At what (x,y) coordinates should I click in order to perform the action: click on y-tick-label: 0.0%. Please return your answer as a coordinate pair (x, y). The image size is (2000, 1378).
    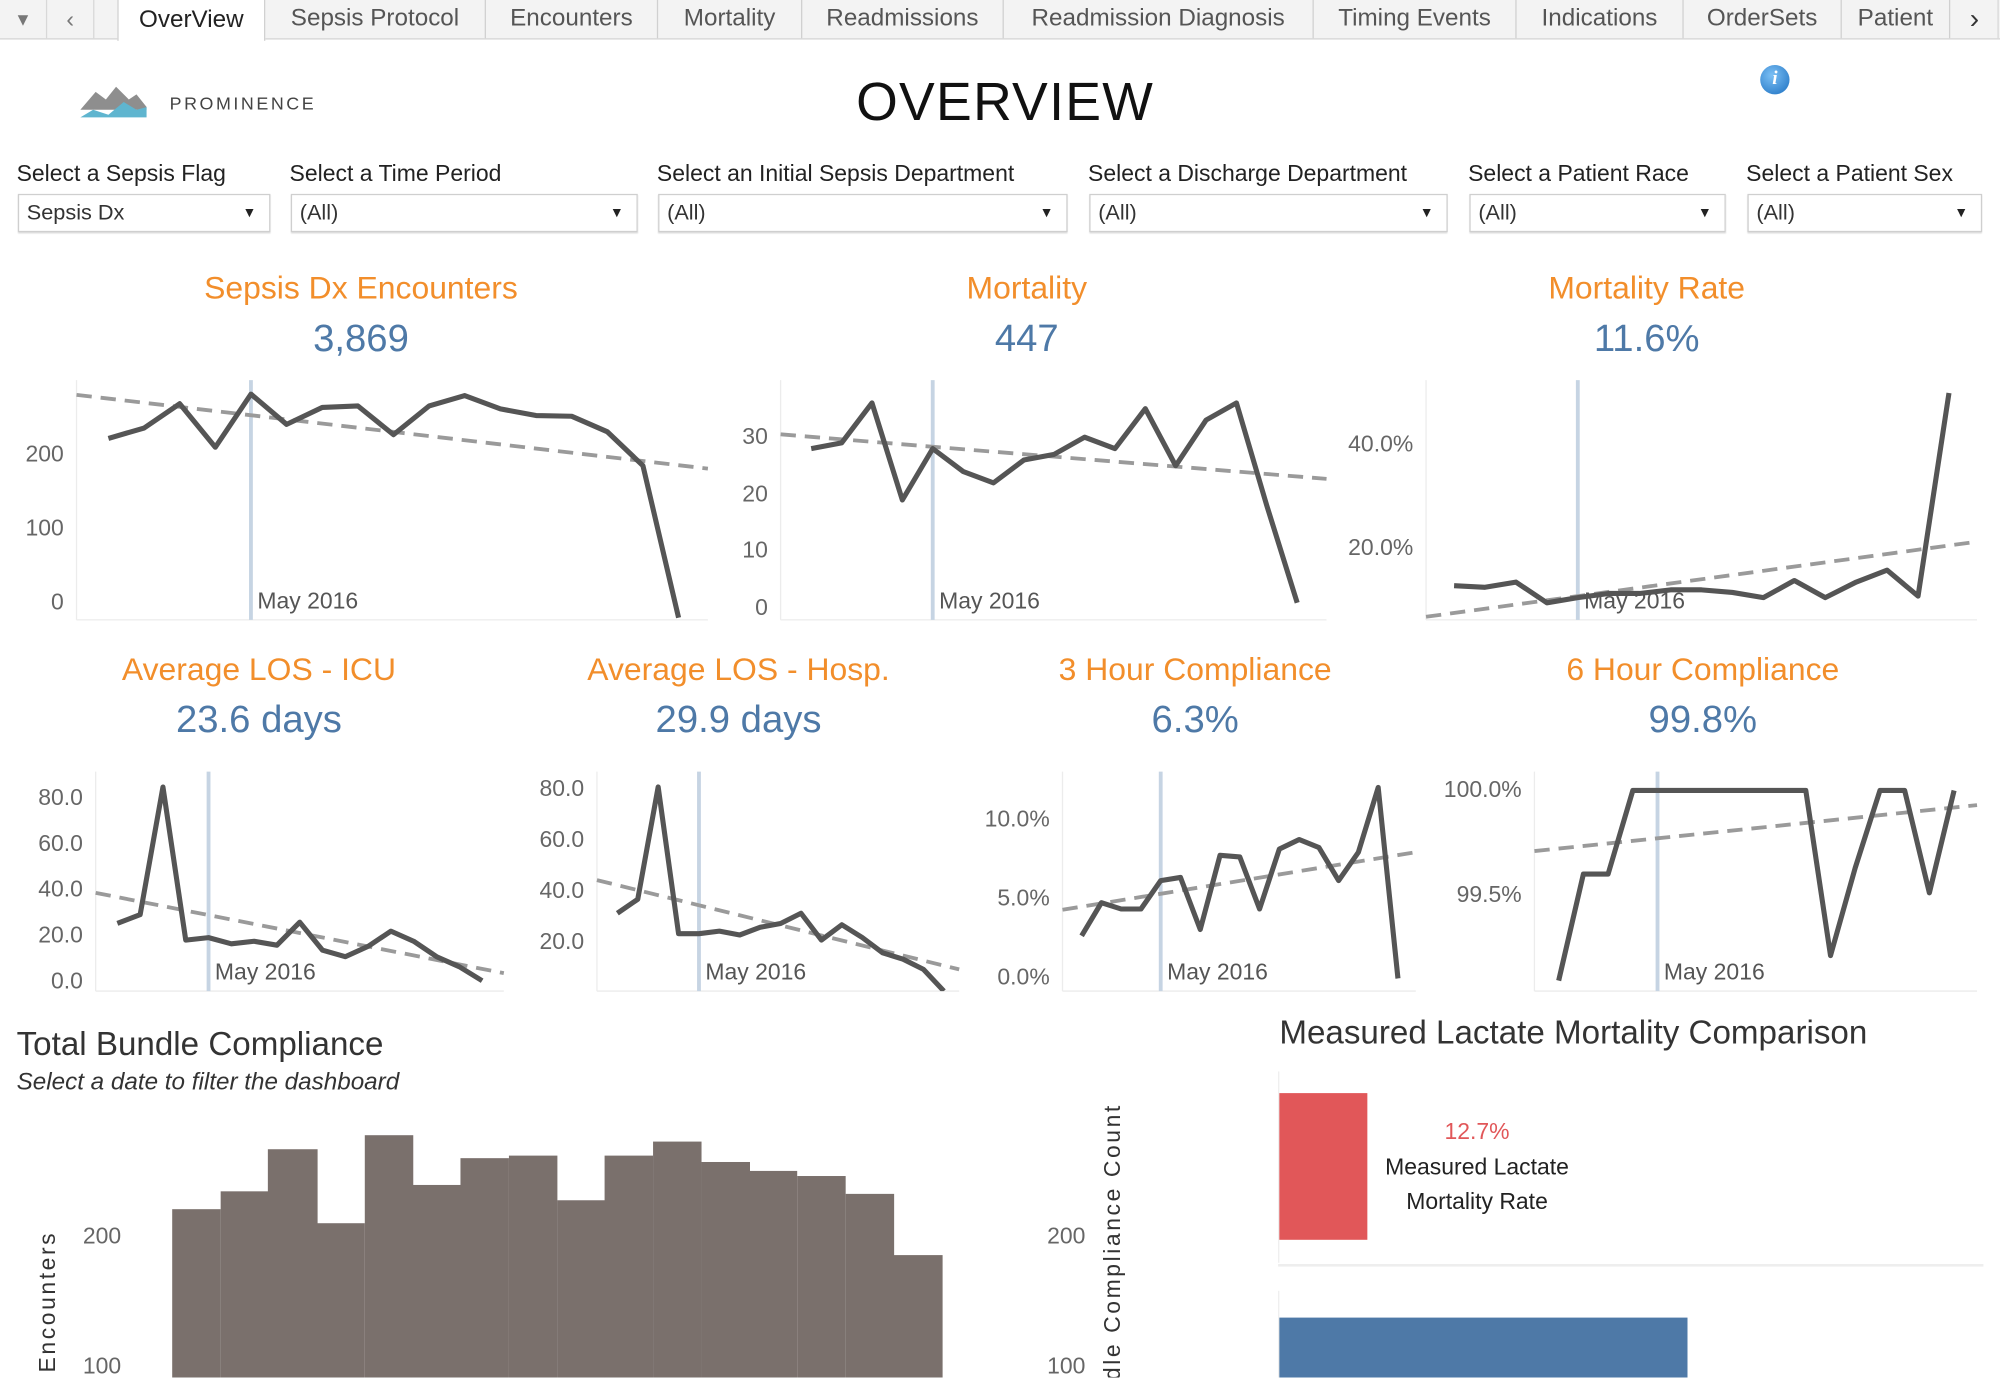
    Looking at the image, I should click on (1023, 977).